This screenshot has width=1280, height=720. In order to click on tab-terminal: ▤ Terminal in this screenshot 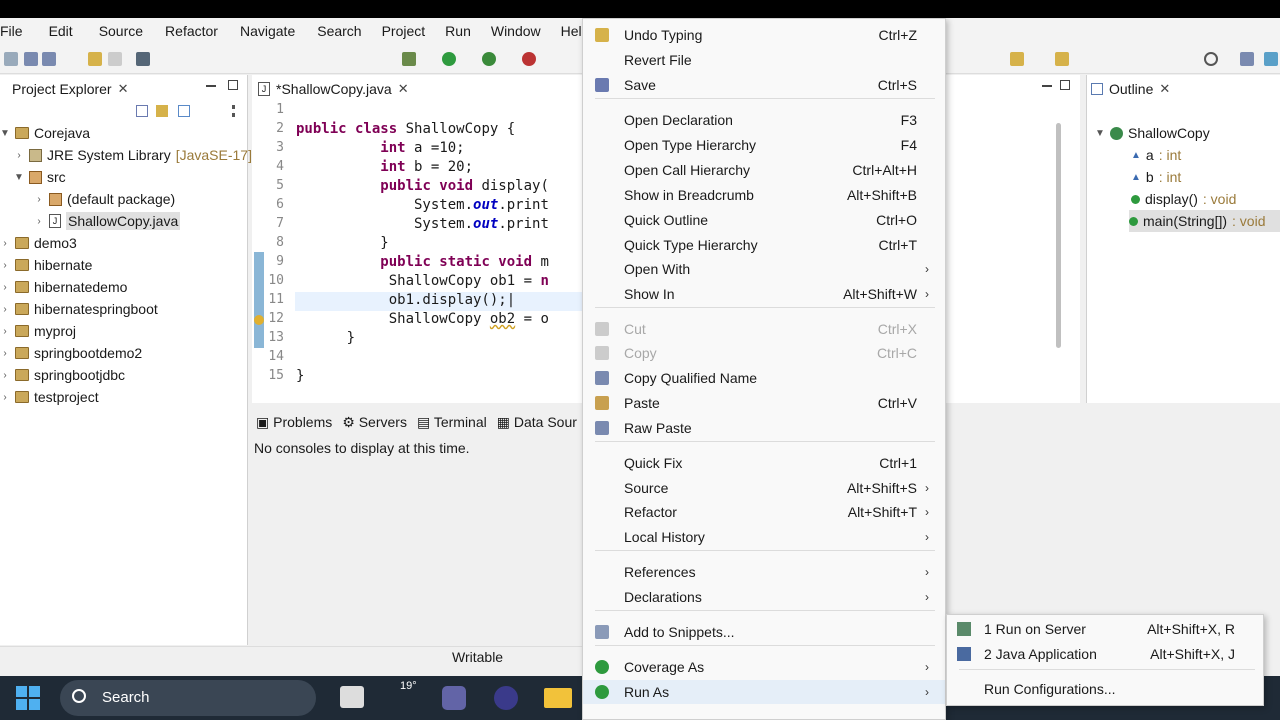, I will do `click(452, 422)`.